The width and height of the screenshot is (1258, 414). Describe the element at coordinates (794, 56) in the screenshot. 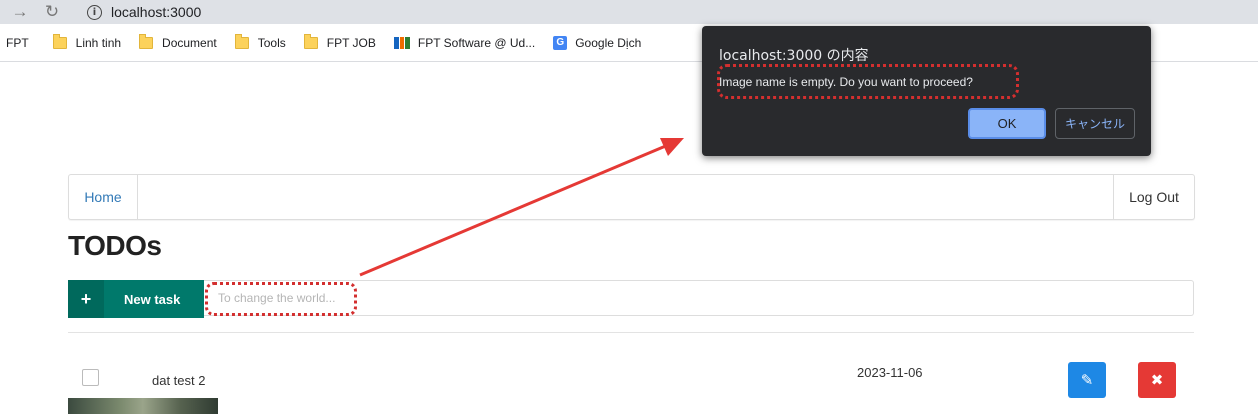

I see `dialog-title: localhost:3000 の内容` at that location.